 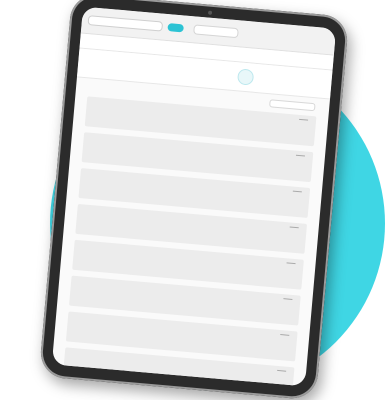 I want to click on filter-highlight, so click(x=197, y=64).